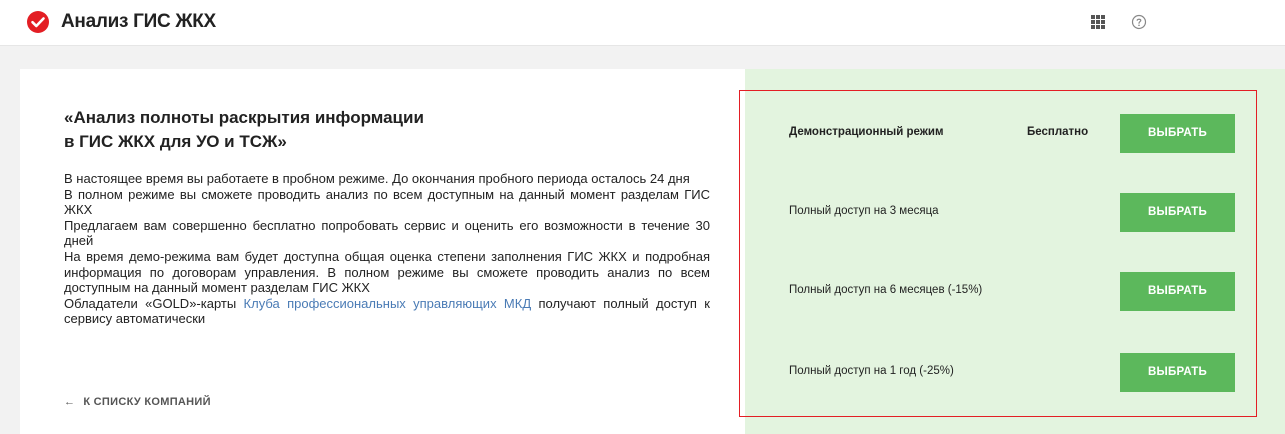 This screenshot has height=434, width=1285. What do you see at coordinates (38, 22) in the screenshot?
I see `checkmark-circle-icon` at bounding box center [38, 22].